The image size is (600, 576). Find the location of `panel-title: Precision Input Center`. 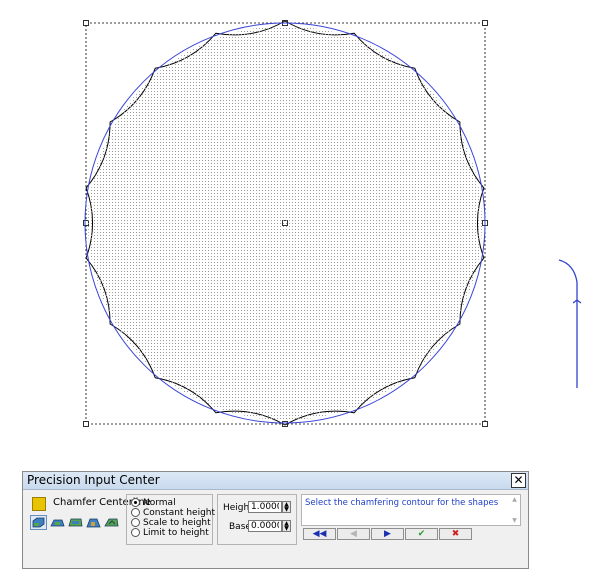

panel-title: Precision Input Center is located at coordinates (93, 480).